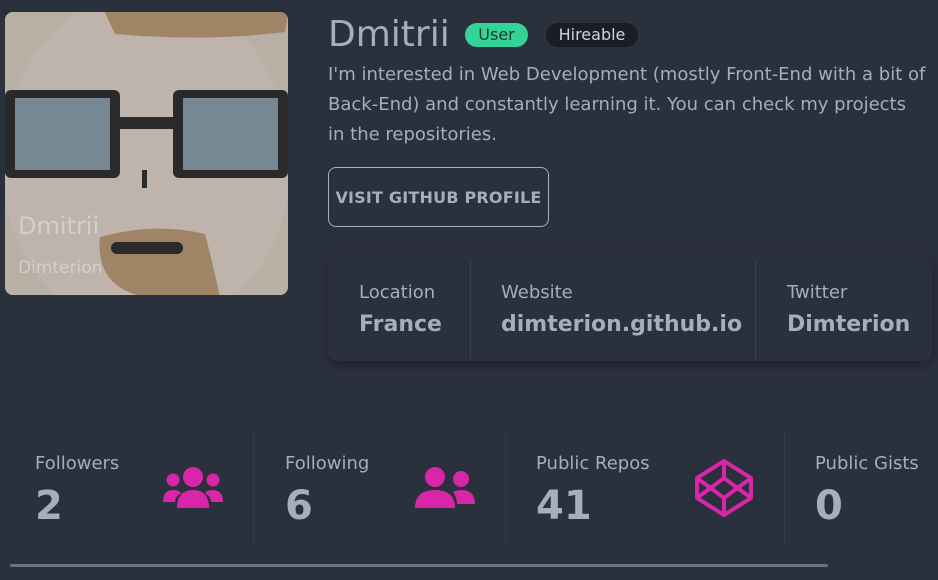 The height and width of the screenshot is (580, 938). Describe the element at coordinates (146, 153) in the screenshot. I see `avatar-card: Dmitrii Dimterion` at that location.